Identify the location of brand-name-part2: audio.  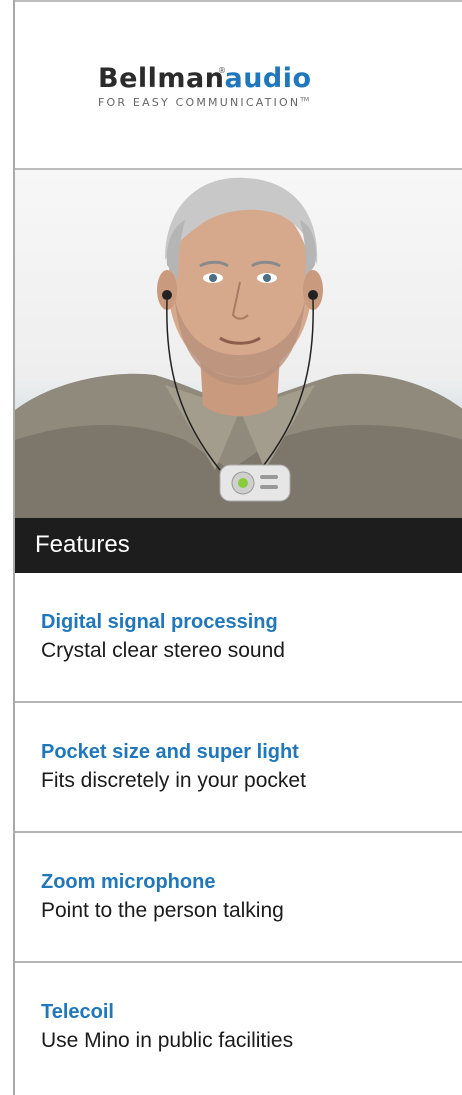
(268, 78).